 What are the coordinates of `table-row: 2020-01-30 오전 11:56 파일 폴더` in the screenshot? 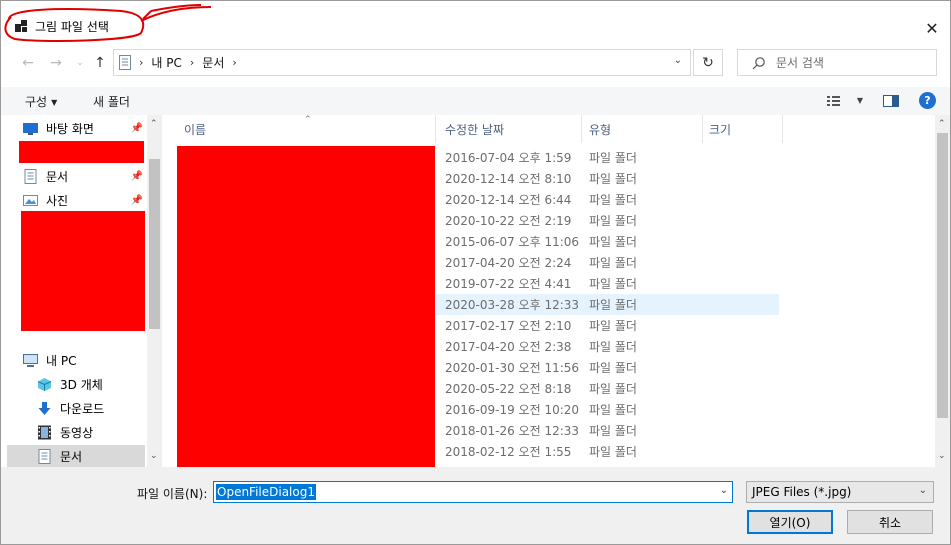 It's located at (607, 367).